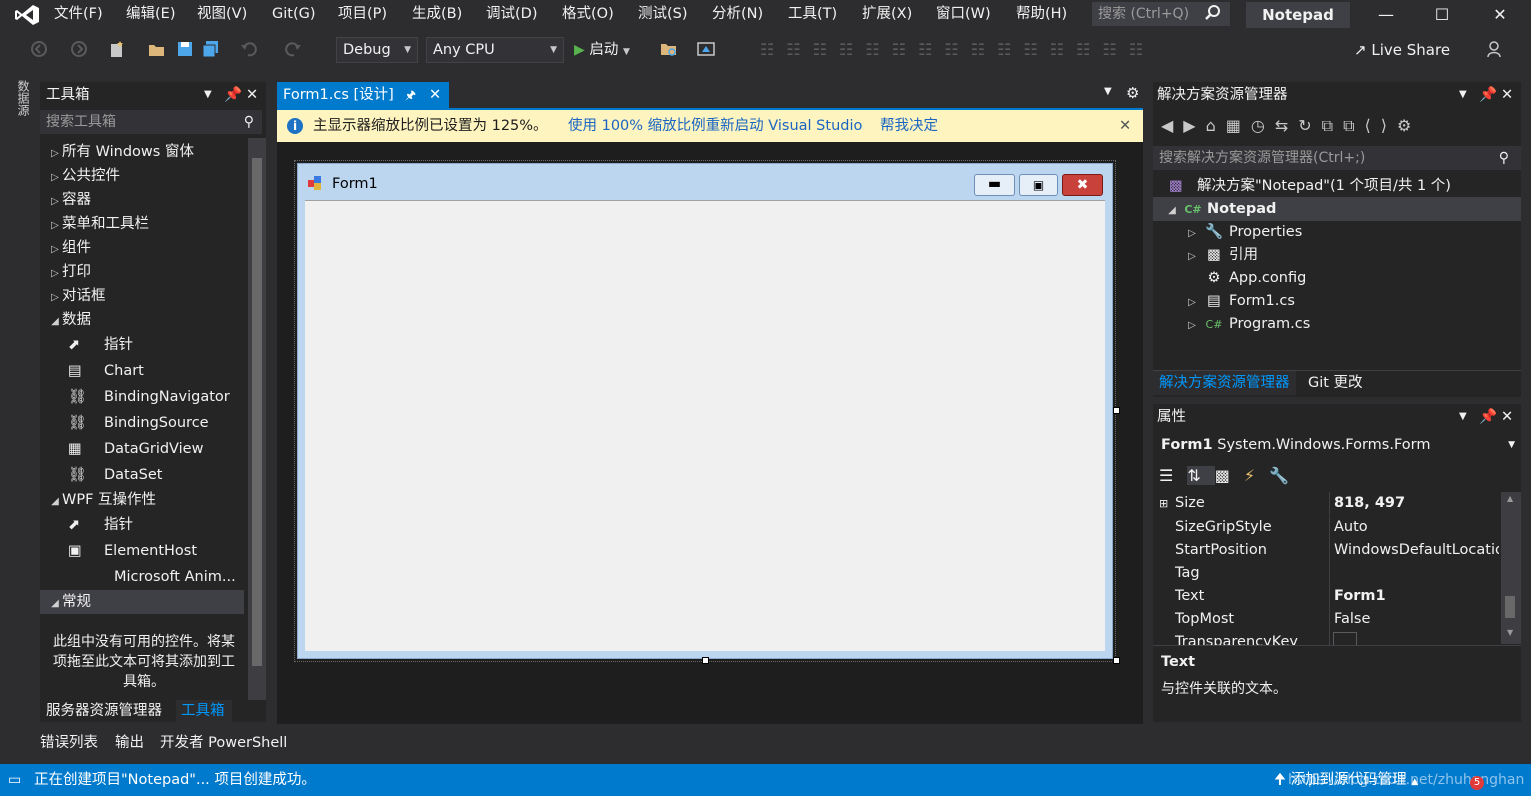 The image size is (1531, 796). What do you see at coordinates (92, 371) in the screenshot?
I see `toolbox-item-chart: ▤ Chart` at bounding box center [92, 371].